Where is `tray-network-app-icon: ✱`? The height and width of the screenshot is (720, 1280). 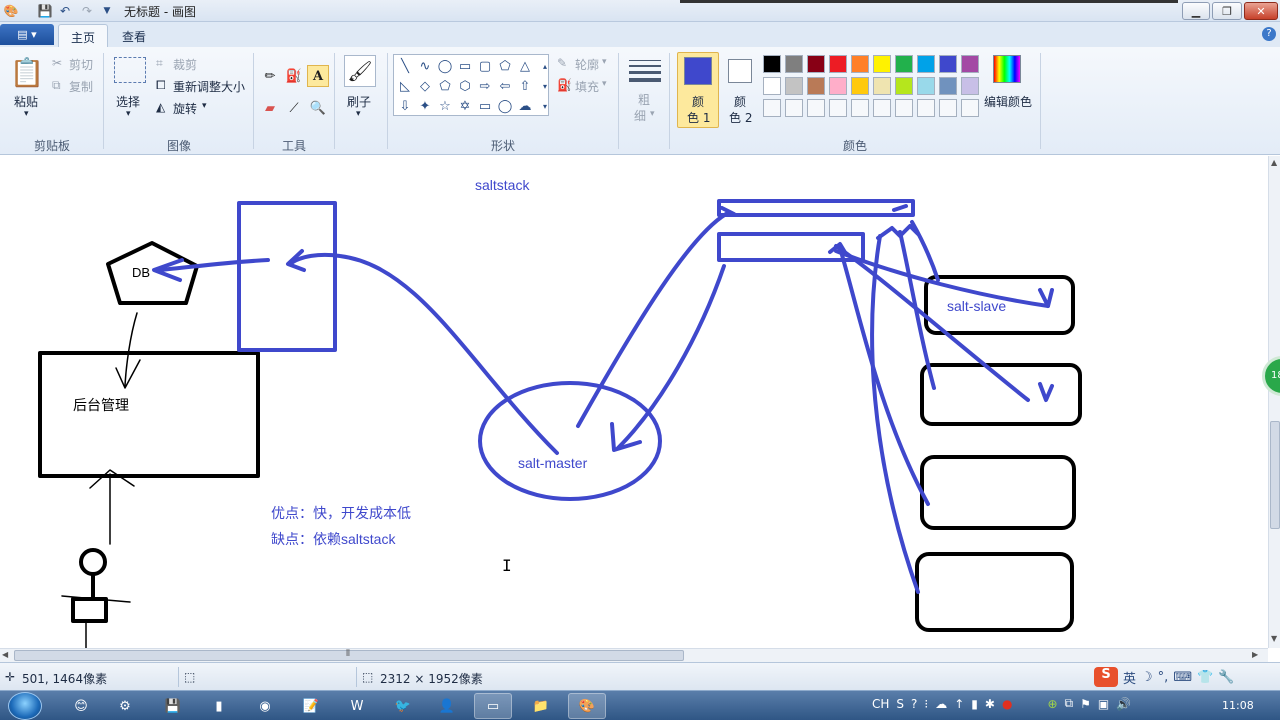 tray-network-app-icon: ✱ is located at coordinates (990, 704).